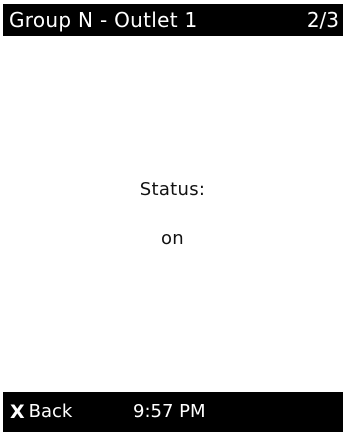 The image size is (345, 436). I want to click on clock-time: 9:57 PM, so click(169, 411).